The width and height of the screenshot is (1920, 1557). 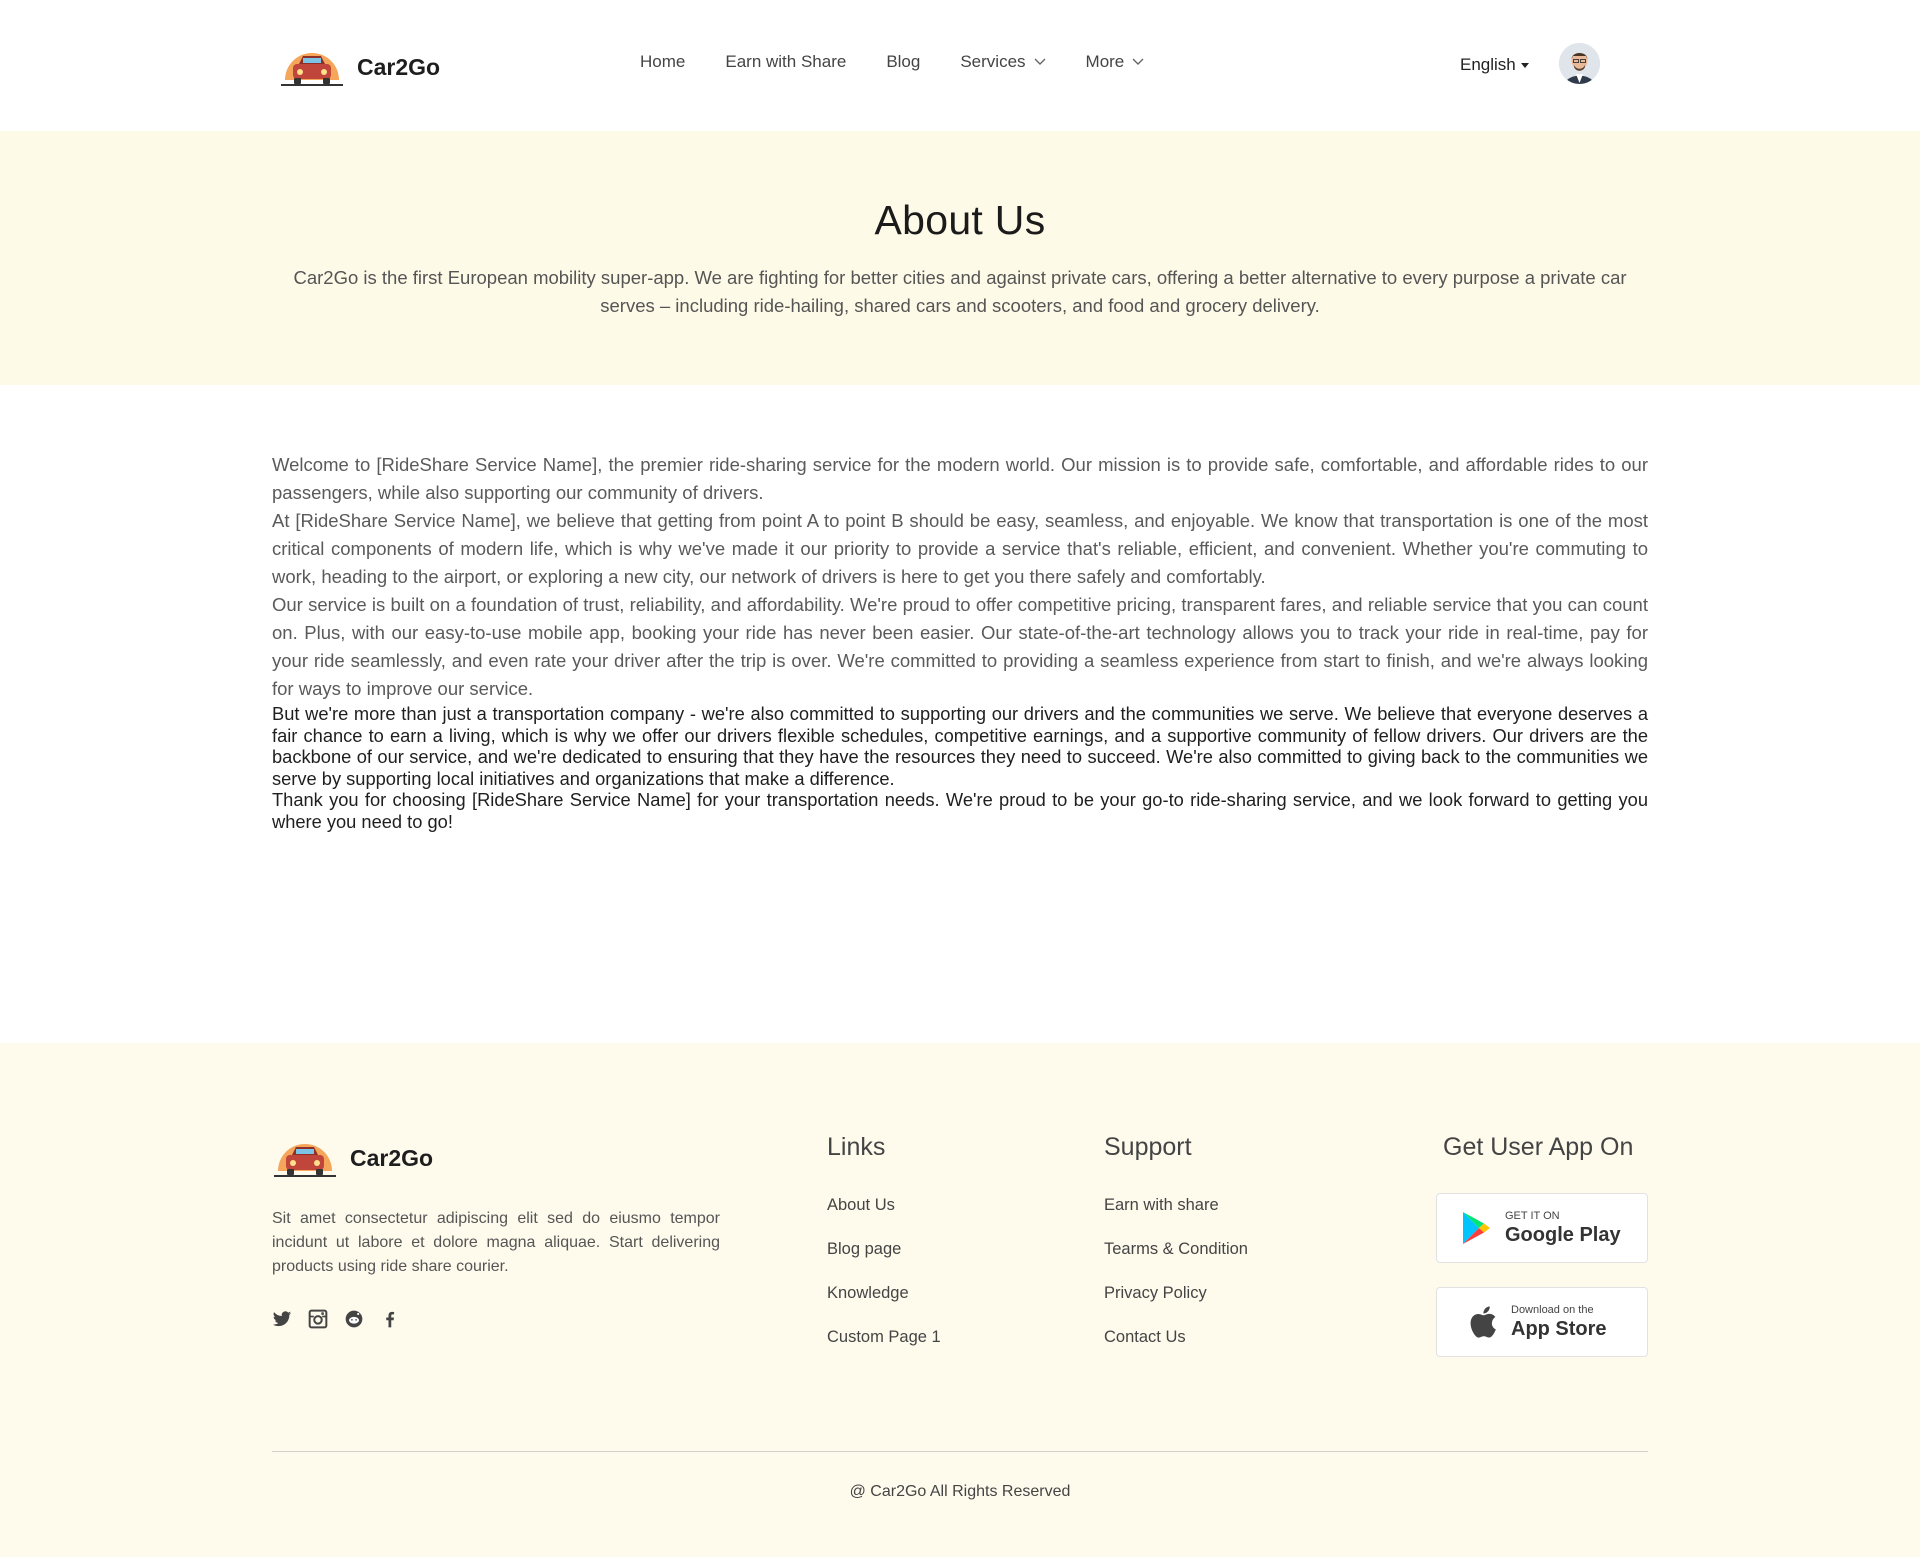 I want to click on google-play-button: GET IT ON Google Play, so click(x=1542, y=1228).